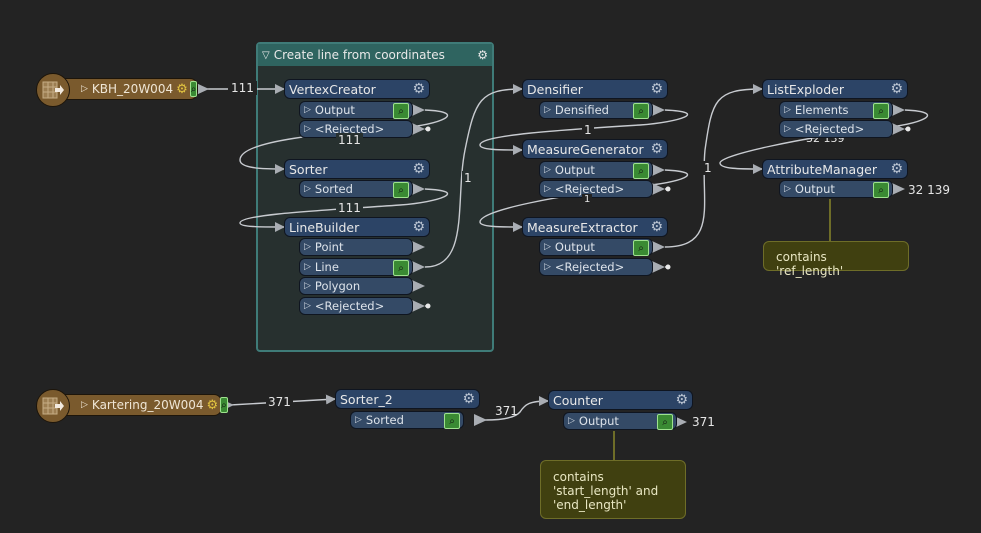  Describe the element at coordinates (595, 227) in the screenshot. I see `transformer-measureextractor: MeasureExtractor ⚙` at that location.